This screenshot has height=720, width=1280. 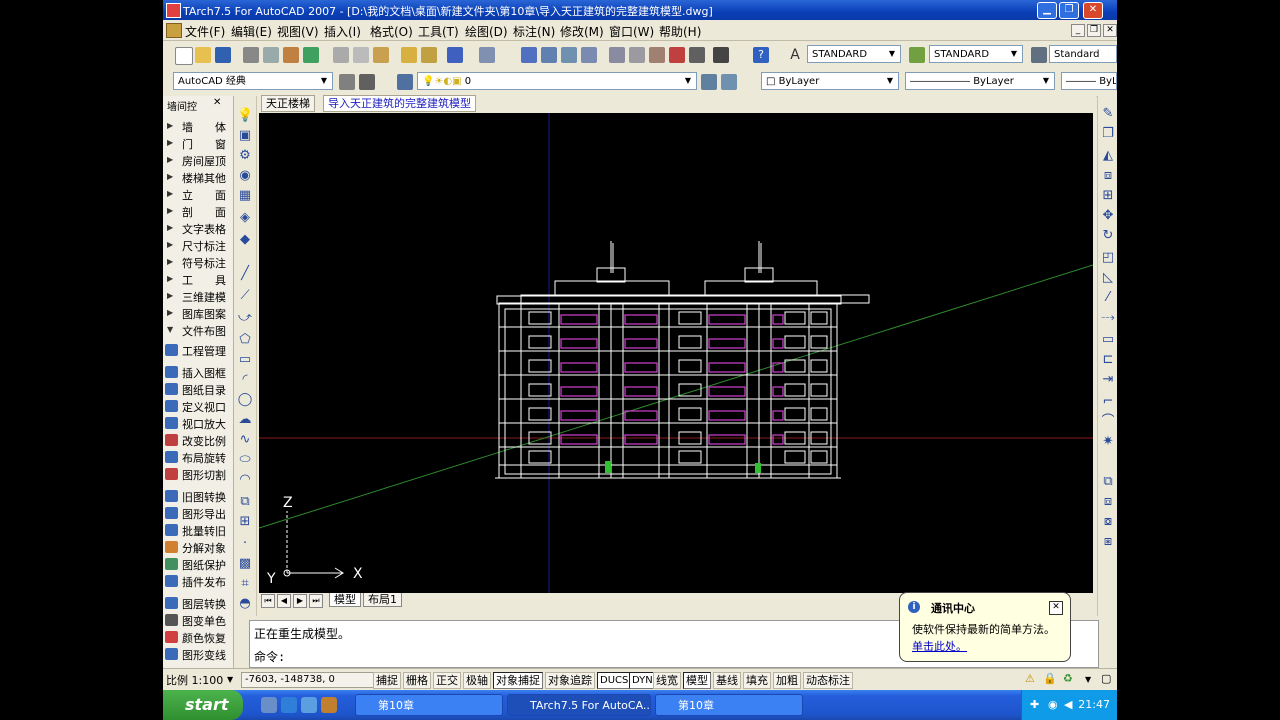 I want to click on design-center-icon, so click(x=637, y=55).